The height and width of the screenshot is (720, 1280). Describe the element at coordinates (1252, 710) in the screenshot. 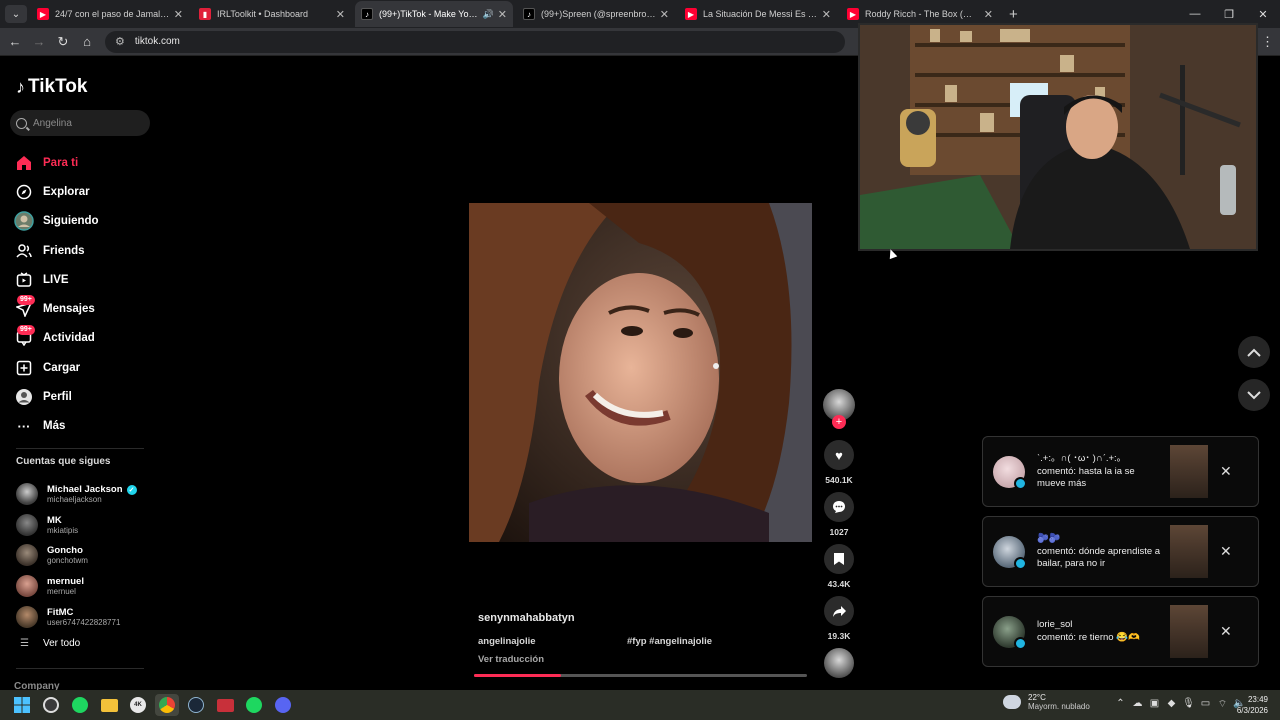

I see `date: 6/3/2026` at that location.